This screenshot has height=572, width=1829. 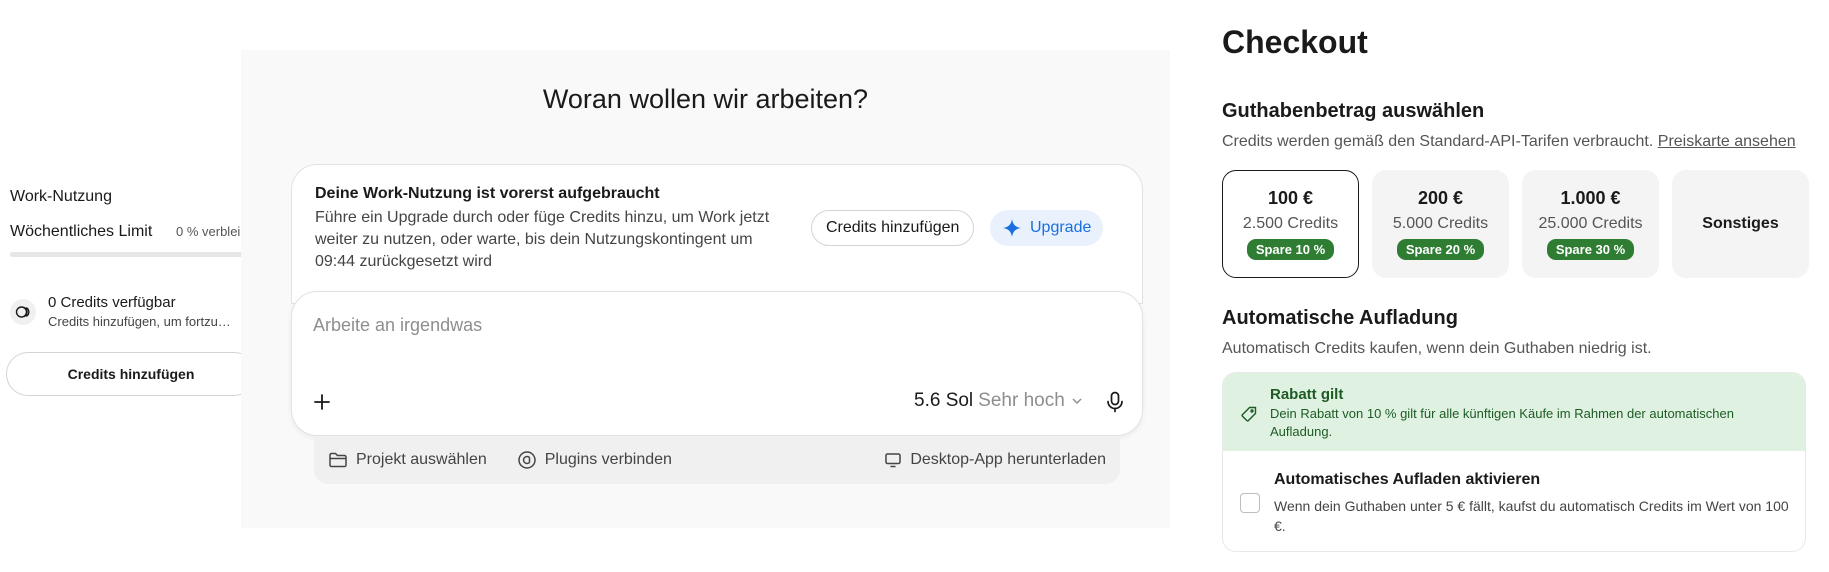 I want to click on plugin-icon, so click(x=527, y=460).